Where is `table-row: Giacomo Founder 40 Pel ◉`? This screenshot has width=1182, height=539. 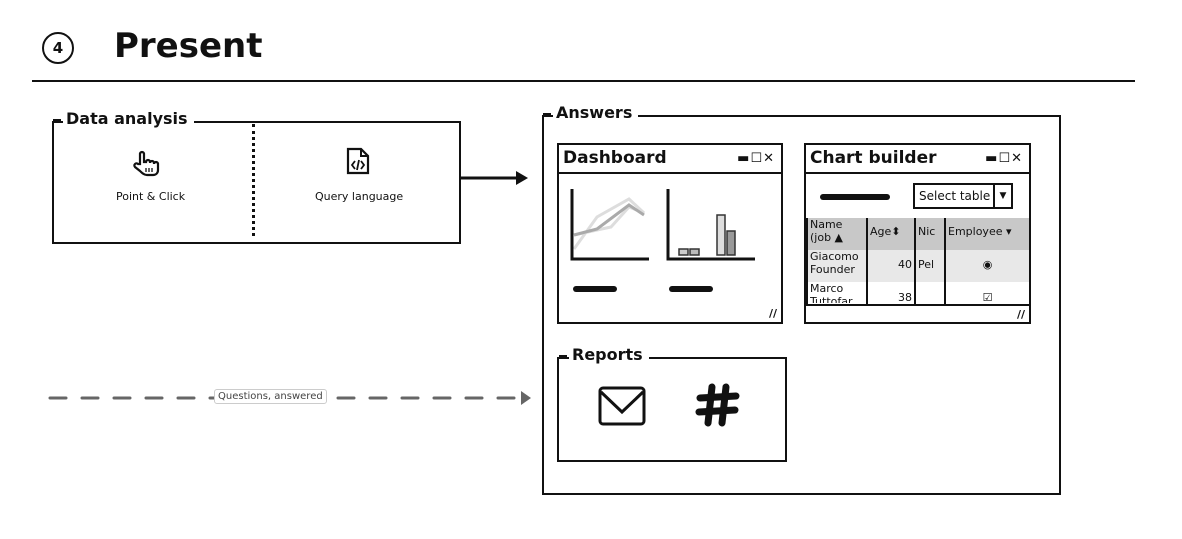 table-row: Giacomo Founder 40 Pel ◉ is located at coordinates (918, 266).